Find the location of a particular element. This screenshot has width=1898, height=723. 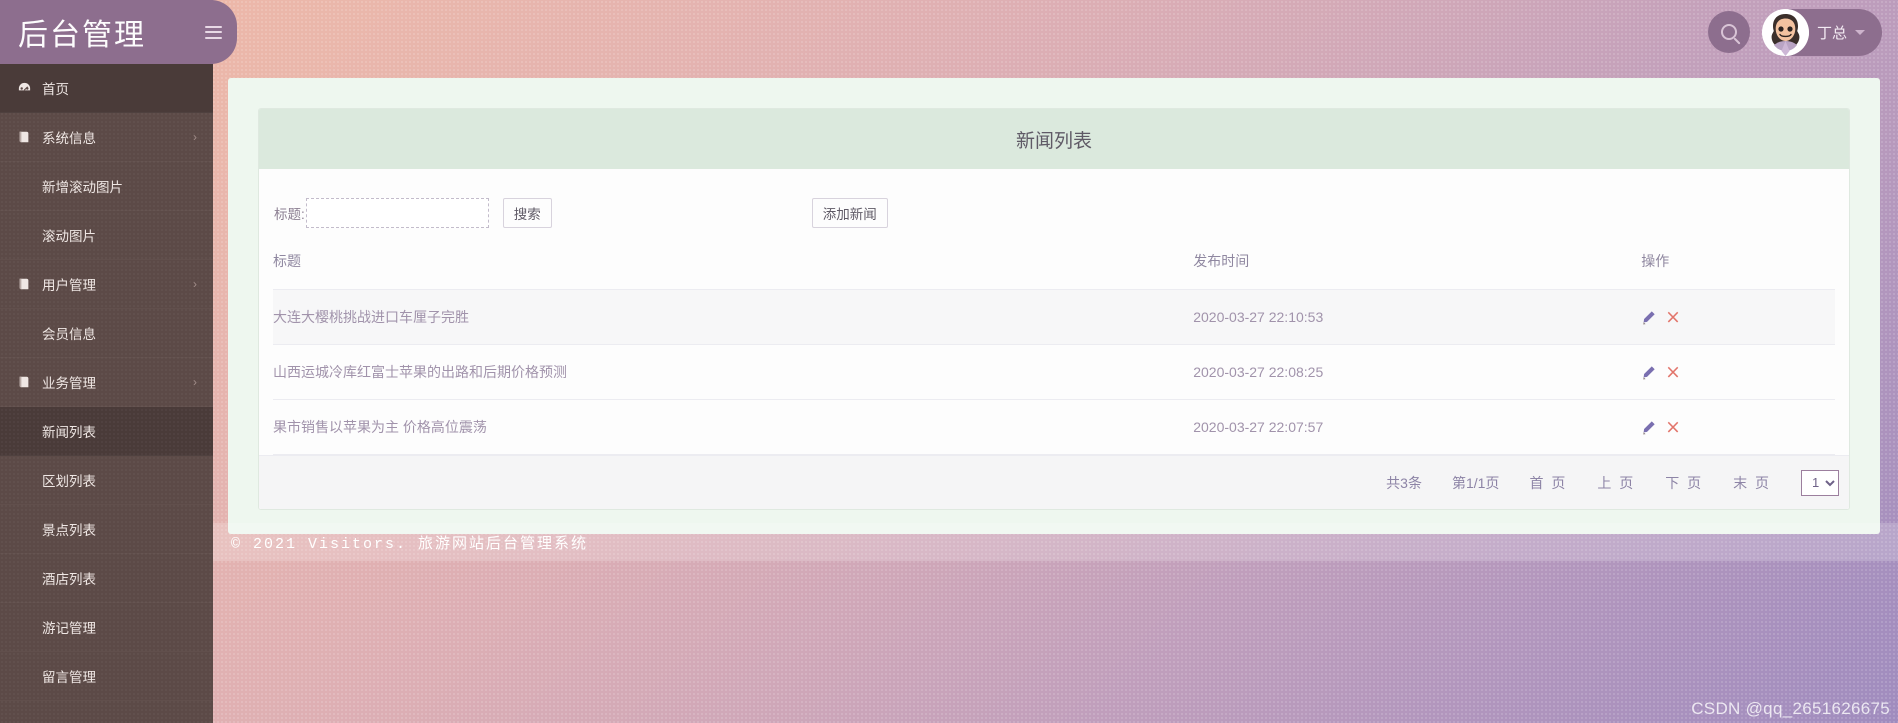

sidebar-item-user-management: 用户管理 › is located at coordinates (106, 284).